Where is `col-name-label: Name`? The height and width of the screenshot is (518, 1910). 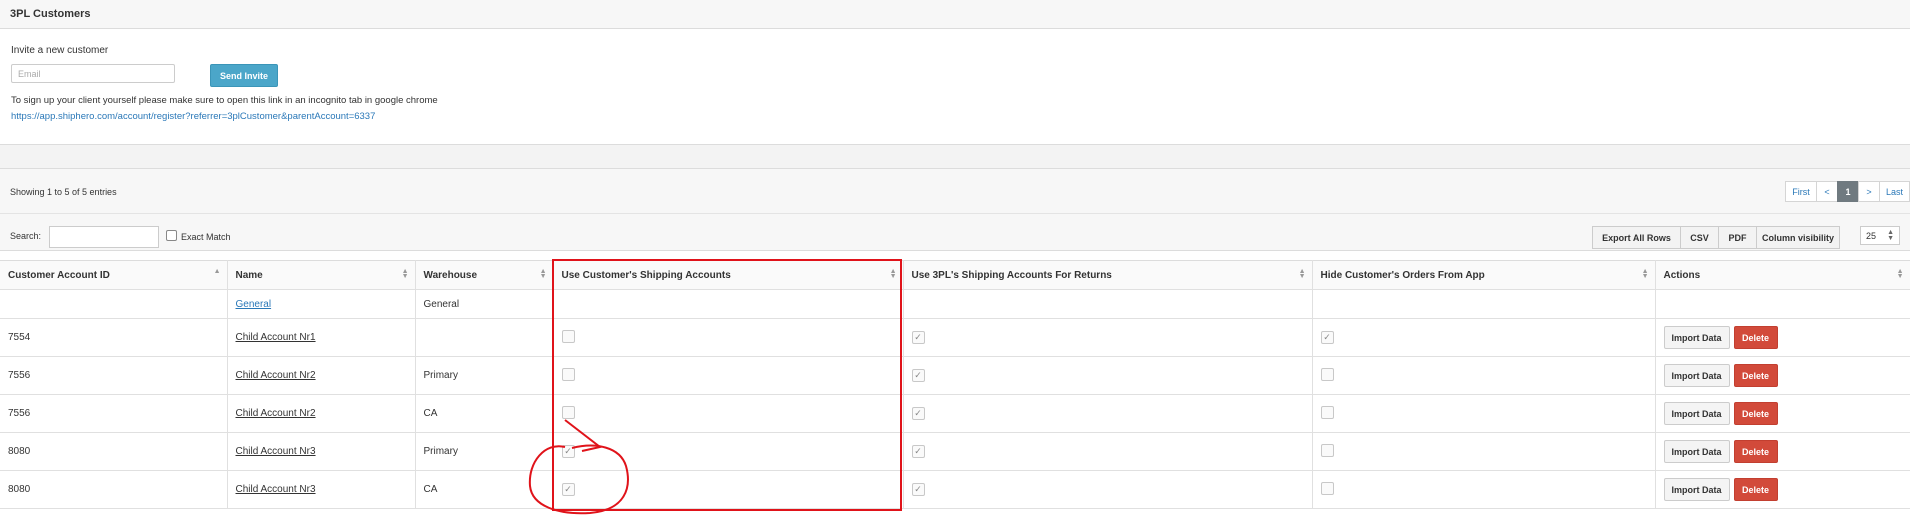 col-name-label: Name is located at coordinates (249, 275).